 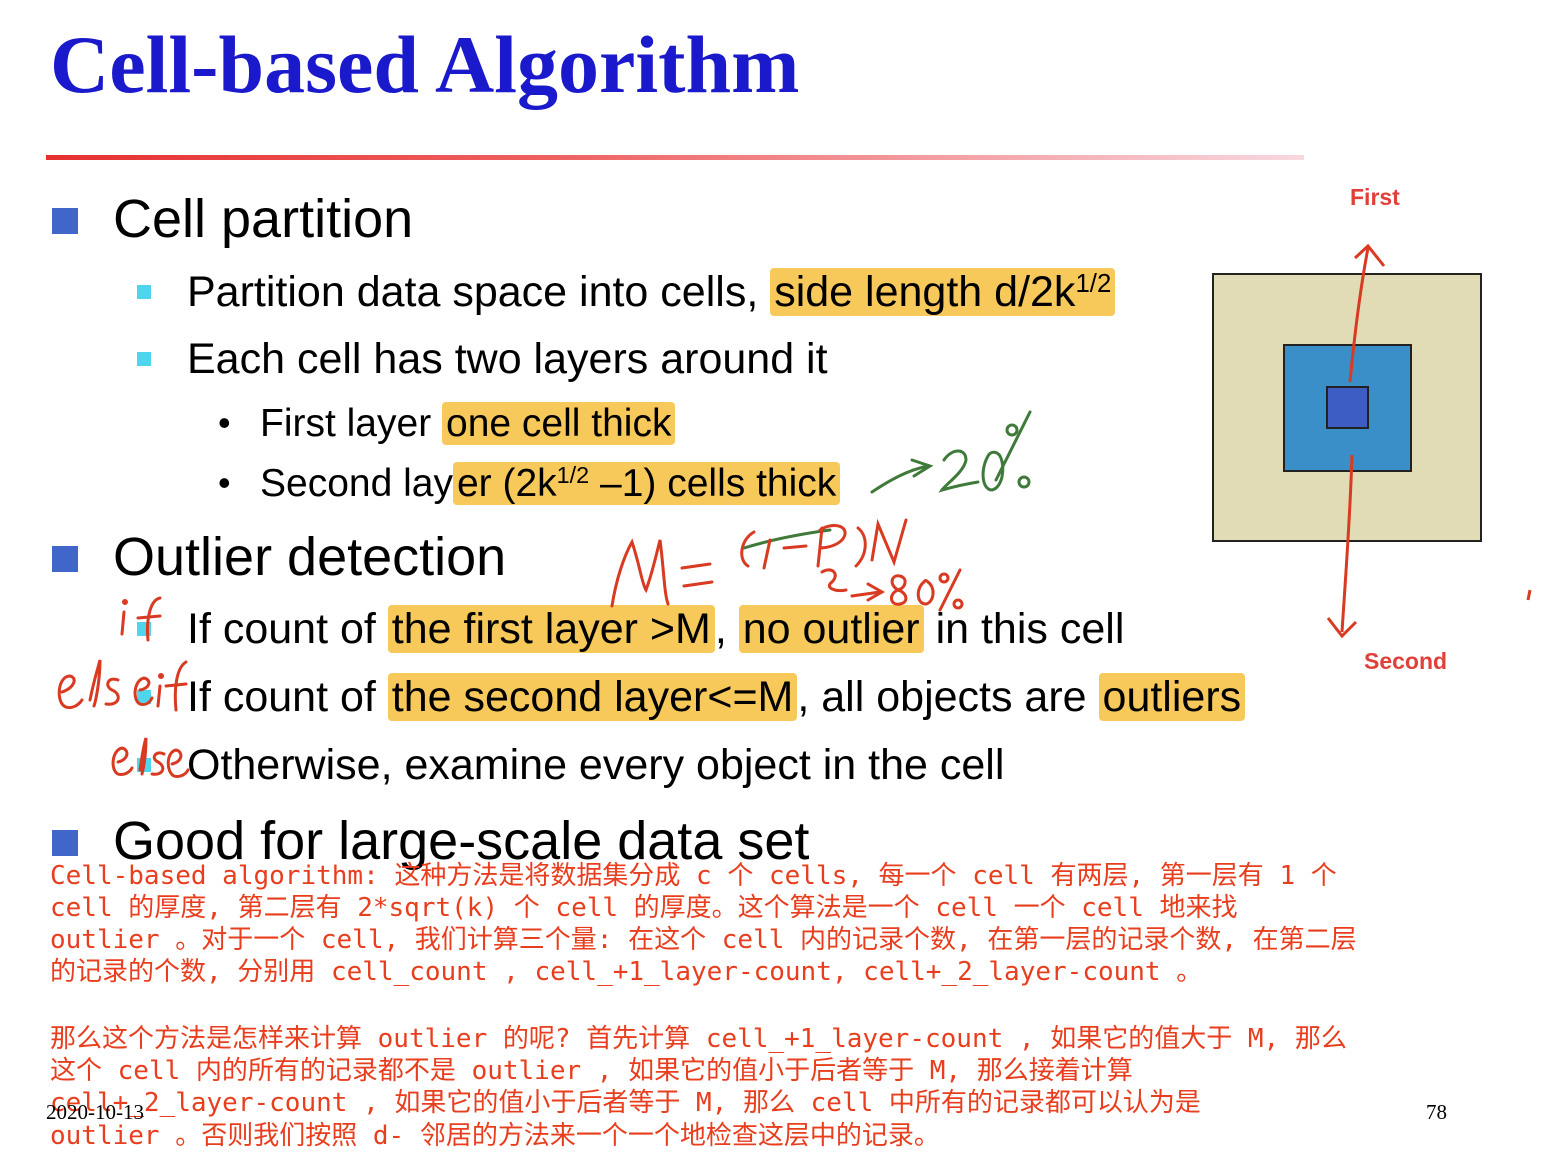 I want to click on handwritten-20-percent, so click(x=887, y=480).